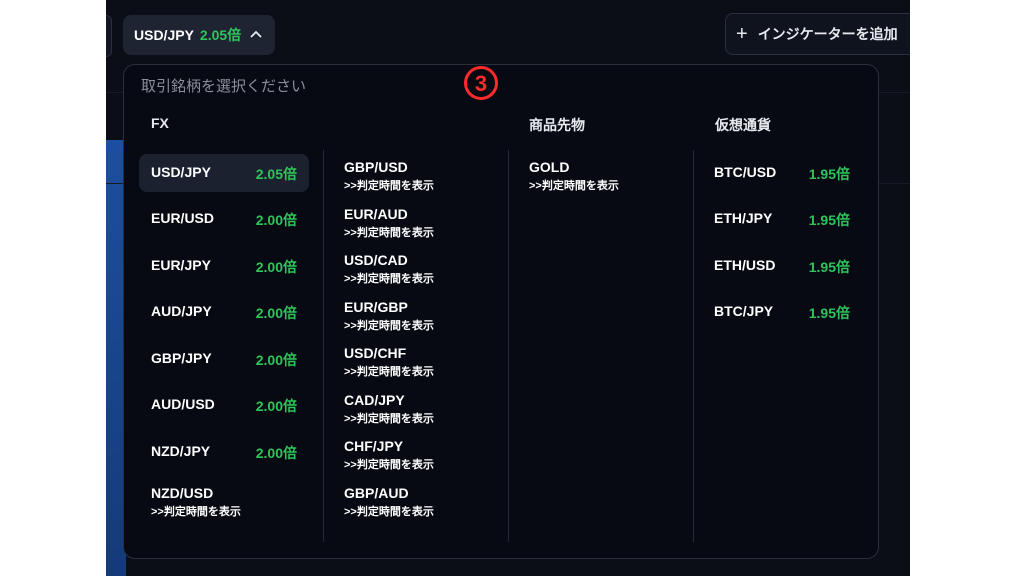  Describe the element at coordinates (256, 34) in the screenshot. I see `chevron-up-icon` at that location.